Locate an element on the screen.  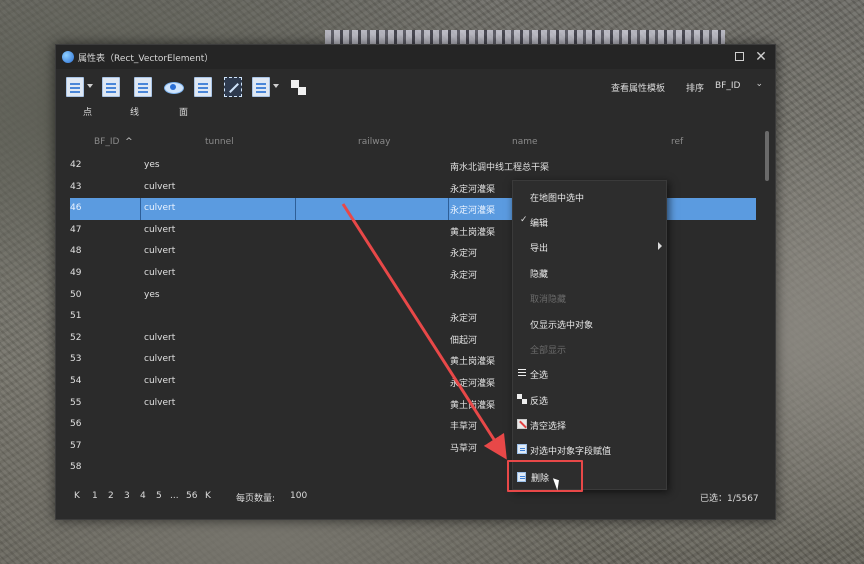
table-row: 42 yes 南水北调中线工程总干渠 is located at coordinates (413, 166).